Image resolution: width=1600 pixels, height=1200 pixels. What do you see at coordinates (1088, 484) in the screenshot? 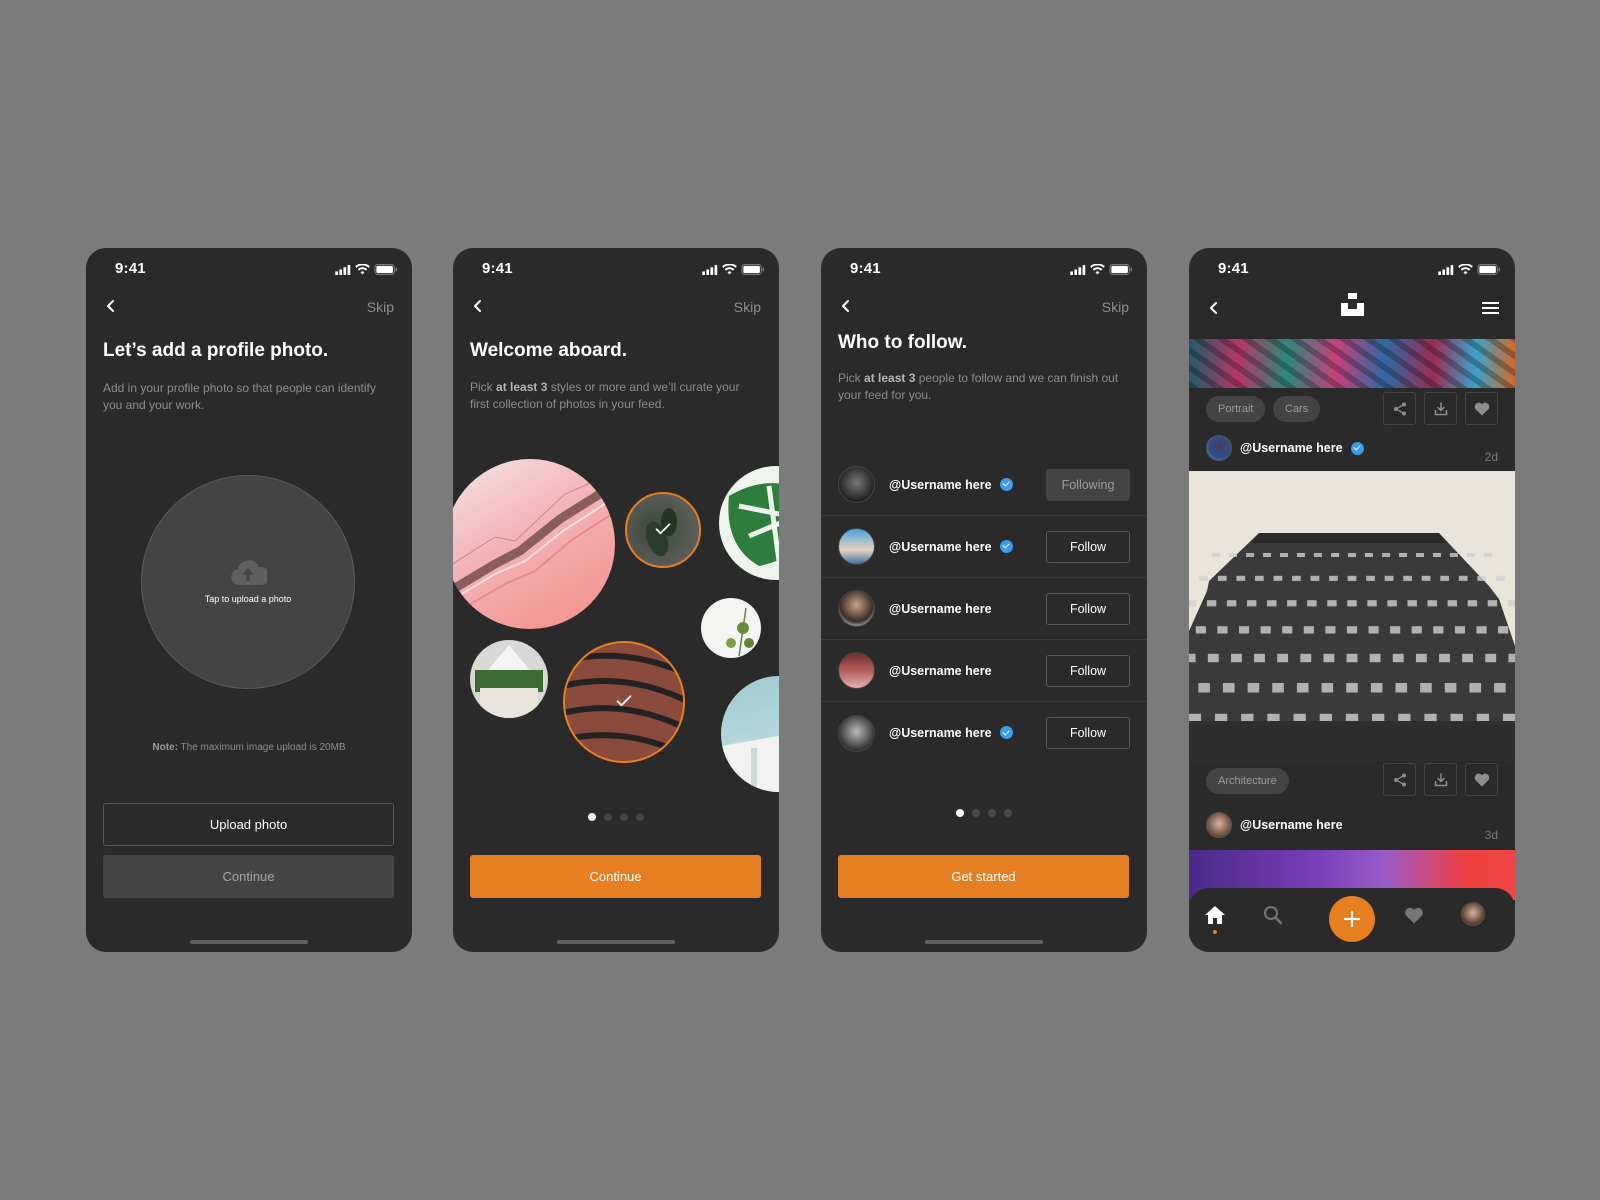
I see `following-button: Following` at bounding box center [1088, 484].